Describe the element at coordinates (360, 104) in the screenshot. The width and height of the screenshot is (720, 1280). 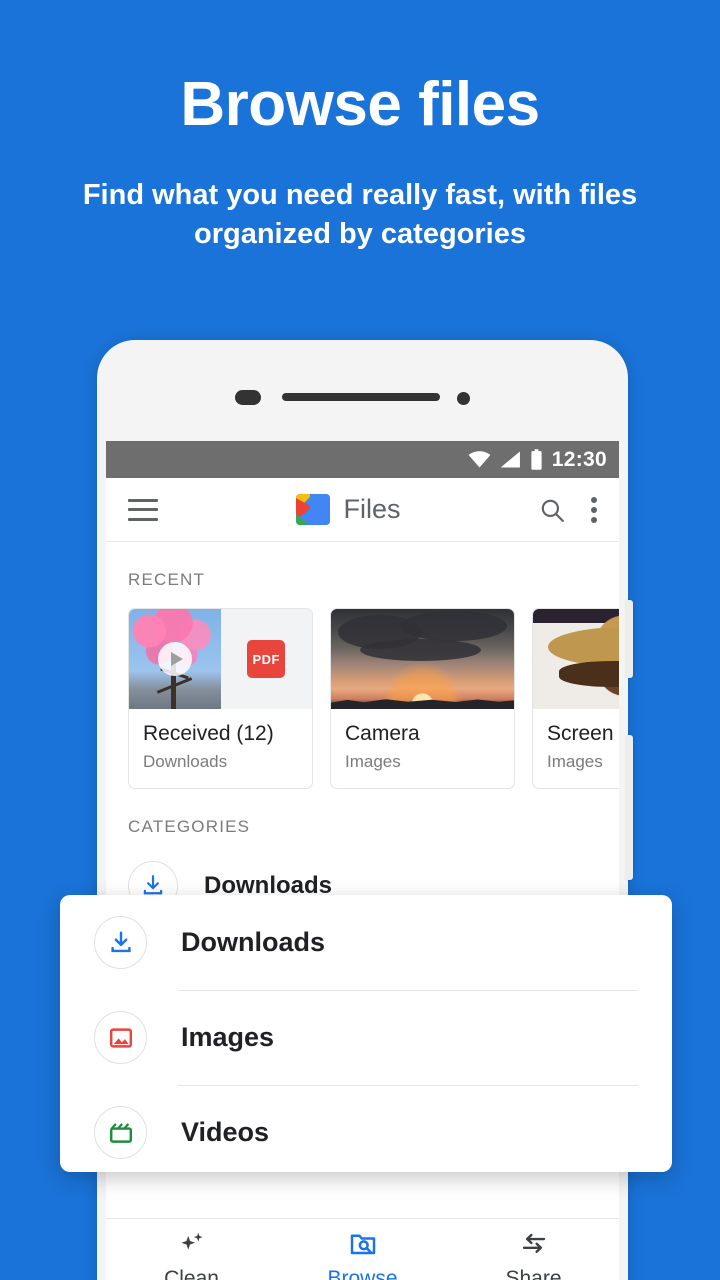
I see `page-title: Browse files` at that location.